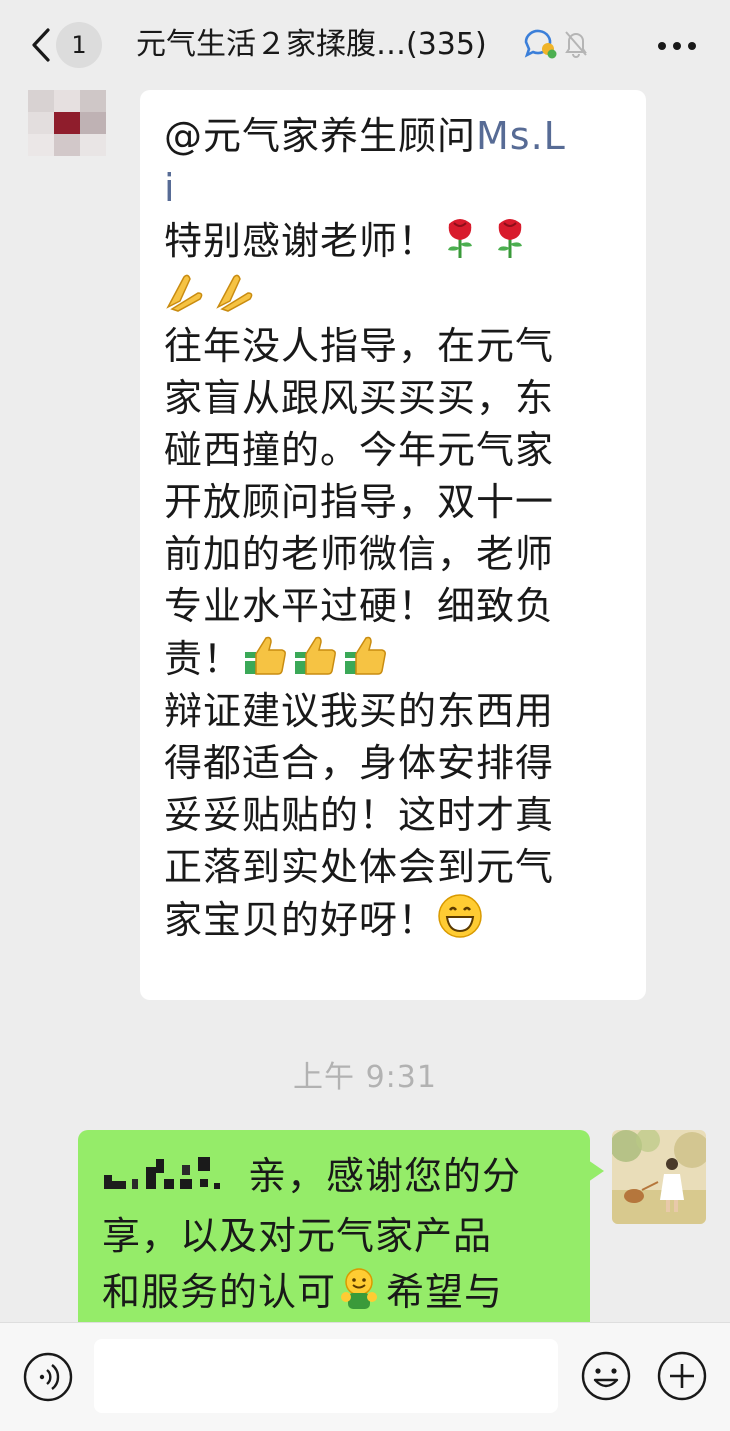 This screenshot has width=730, height=1431. What do you see at coordinates (359, 867) in the screenshot?
I see `message-line: 正落到实处体会到元气` at bounding box center [359, 867].